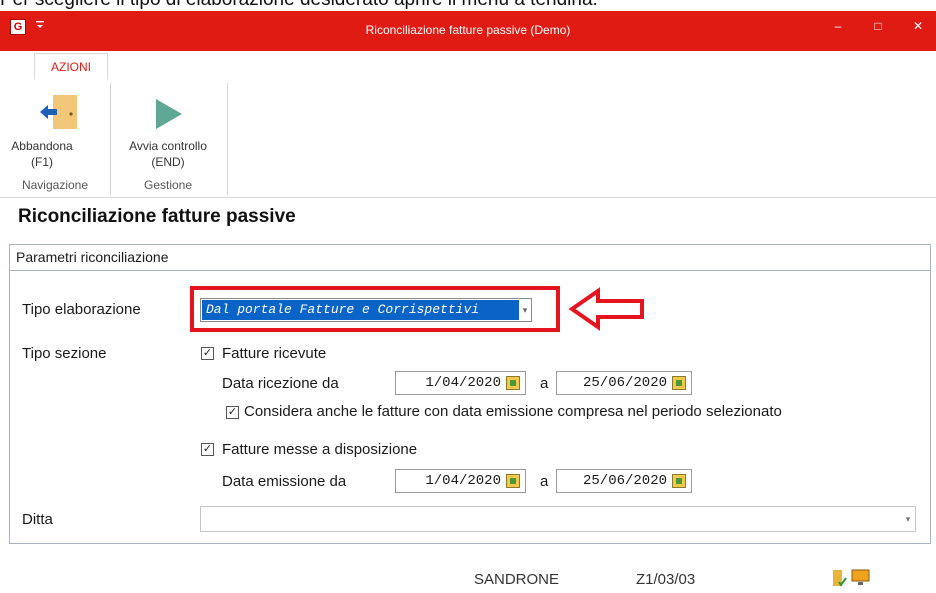 Image resolution: width=936 pixels, height=593 pixels. I want to click on fatture-messe-label: Fatture messe a disposizione, so click(320, 449).